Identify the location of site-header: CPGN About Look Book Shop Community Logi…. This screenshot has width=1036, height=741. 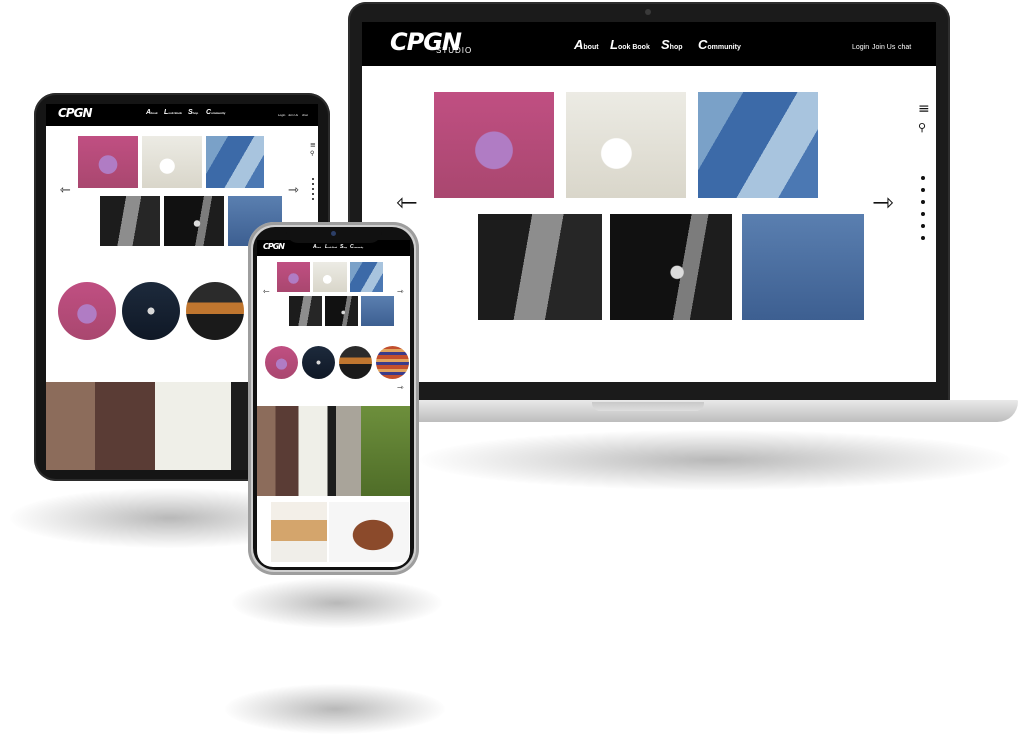
(182, 115).